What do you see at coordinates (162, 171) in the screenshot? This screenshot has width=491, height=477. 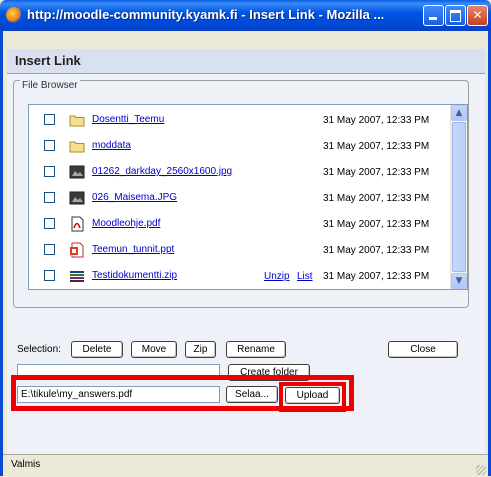 I see `file-link: 01262_darkday_2560x1600.jpg` at bounding box center [162, 171].